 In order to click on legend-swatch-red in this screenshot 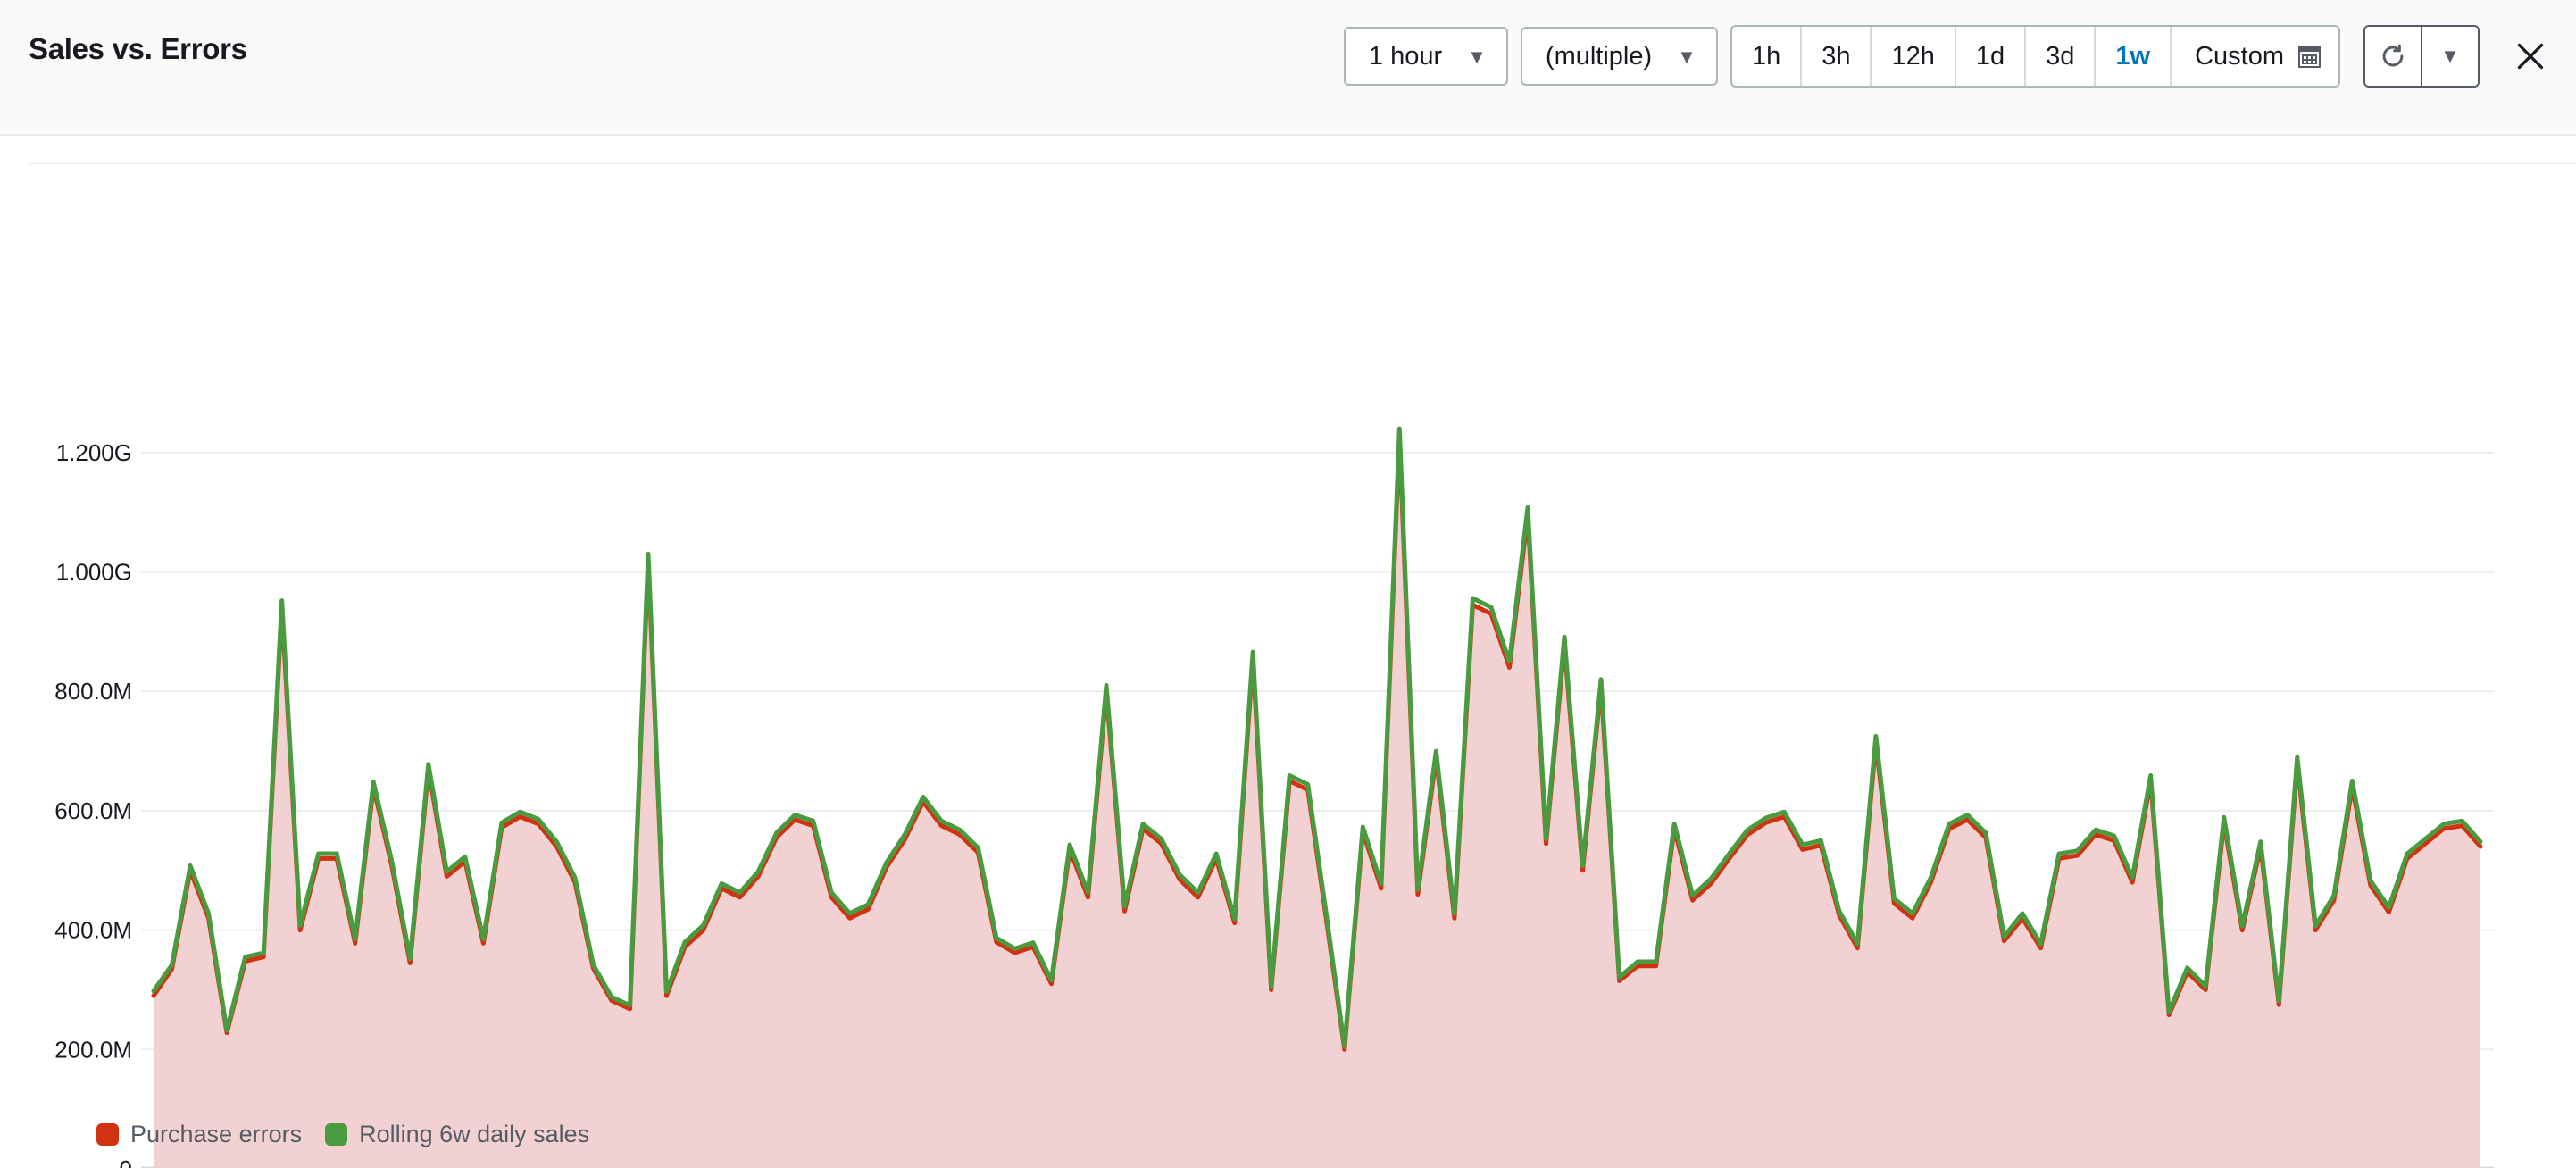, I will do `click(107, 1134)`.